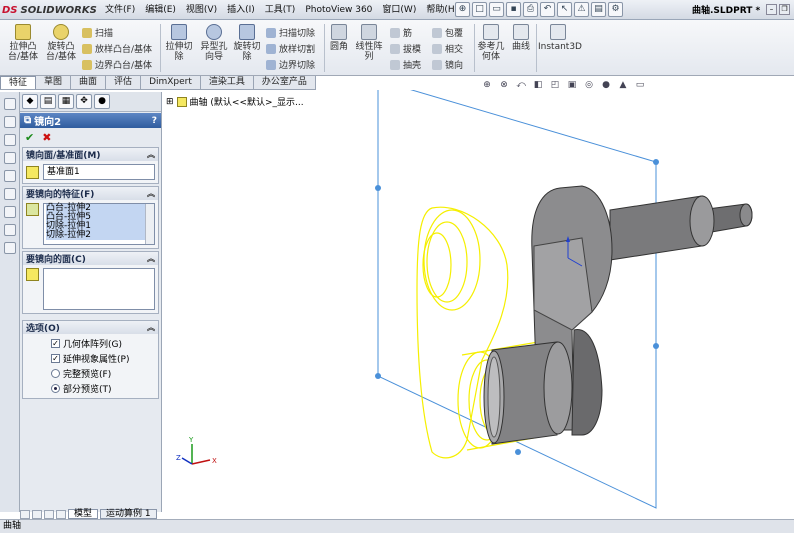 The image size is (794, 533). I want to click on full-preview-radio: 完整预览(F), so click(90, 373).